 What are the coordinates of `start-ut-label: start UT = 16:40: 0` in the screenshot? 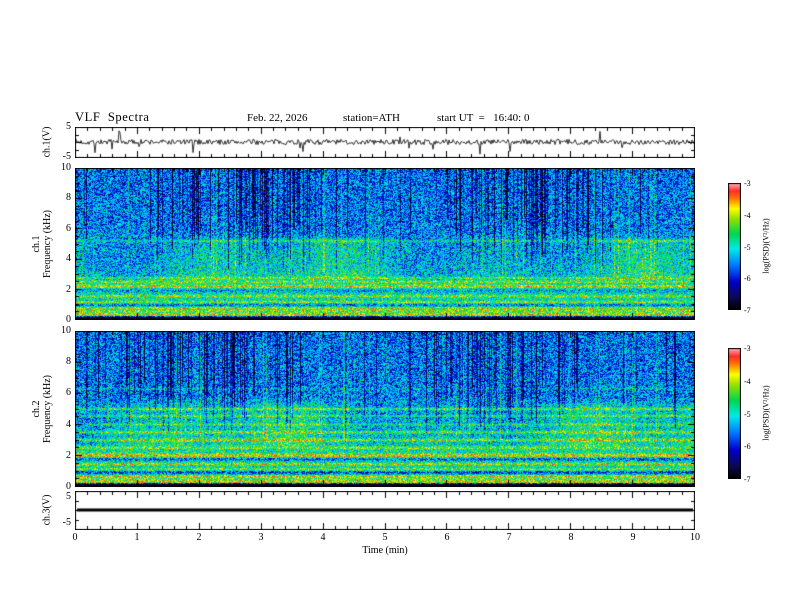 It's located at (483, 118).